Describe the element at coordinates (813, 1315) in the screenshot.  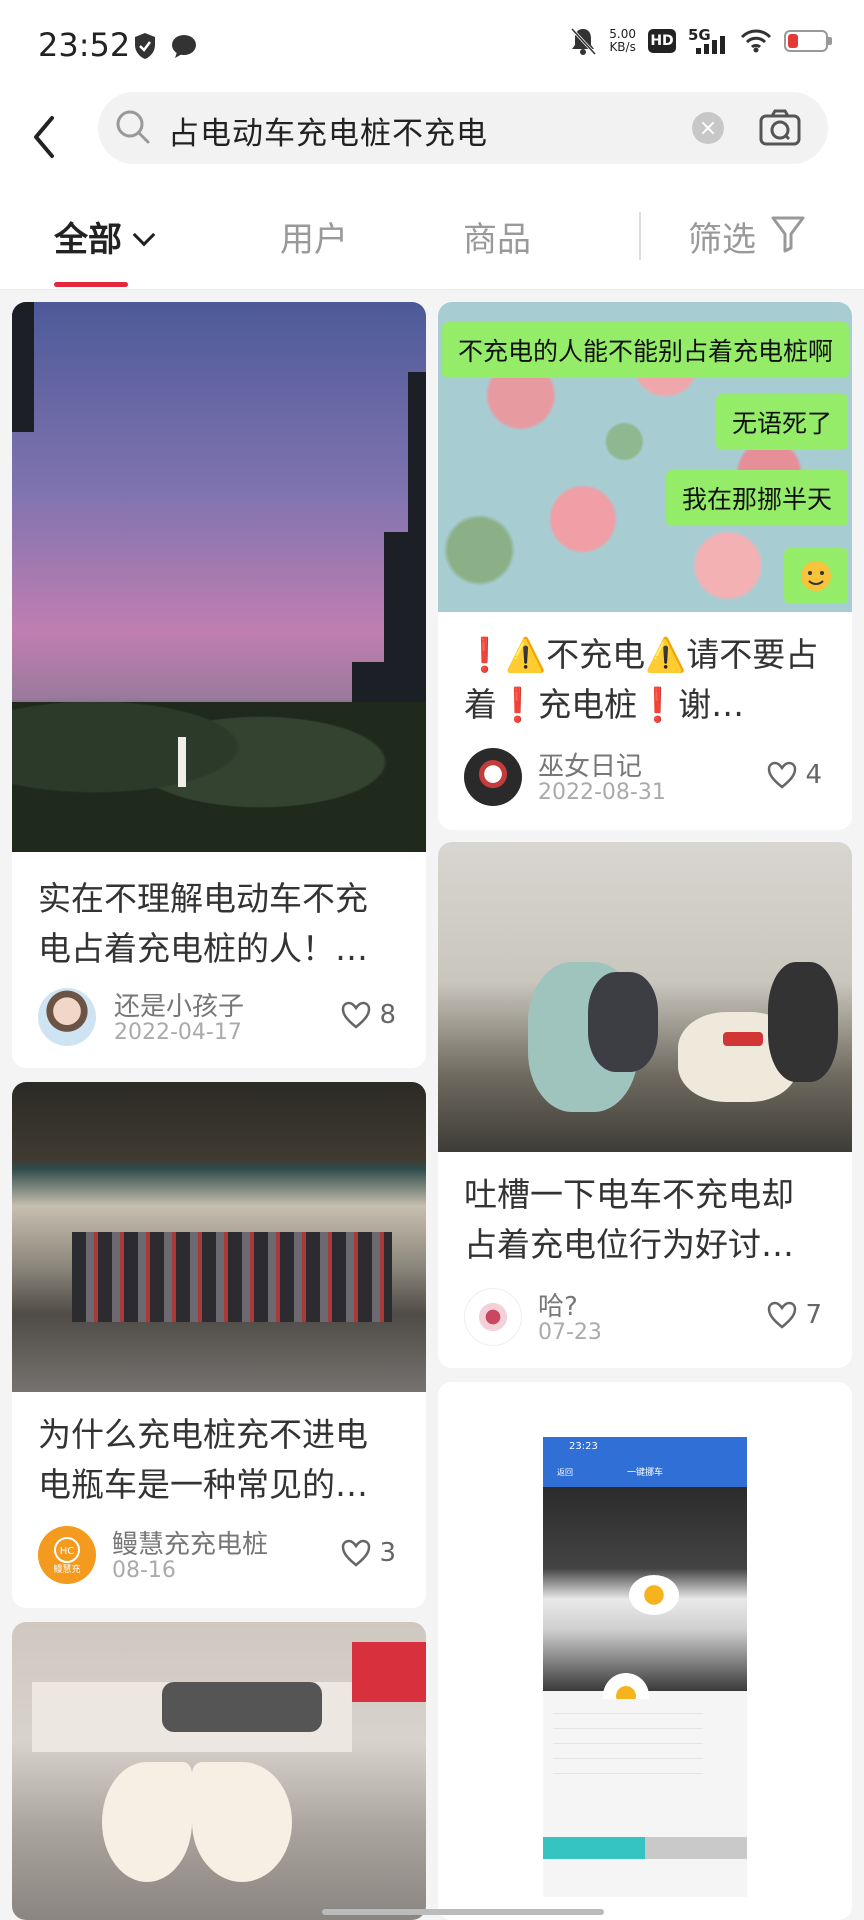
I see `like-count: 7` at that location.